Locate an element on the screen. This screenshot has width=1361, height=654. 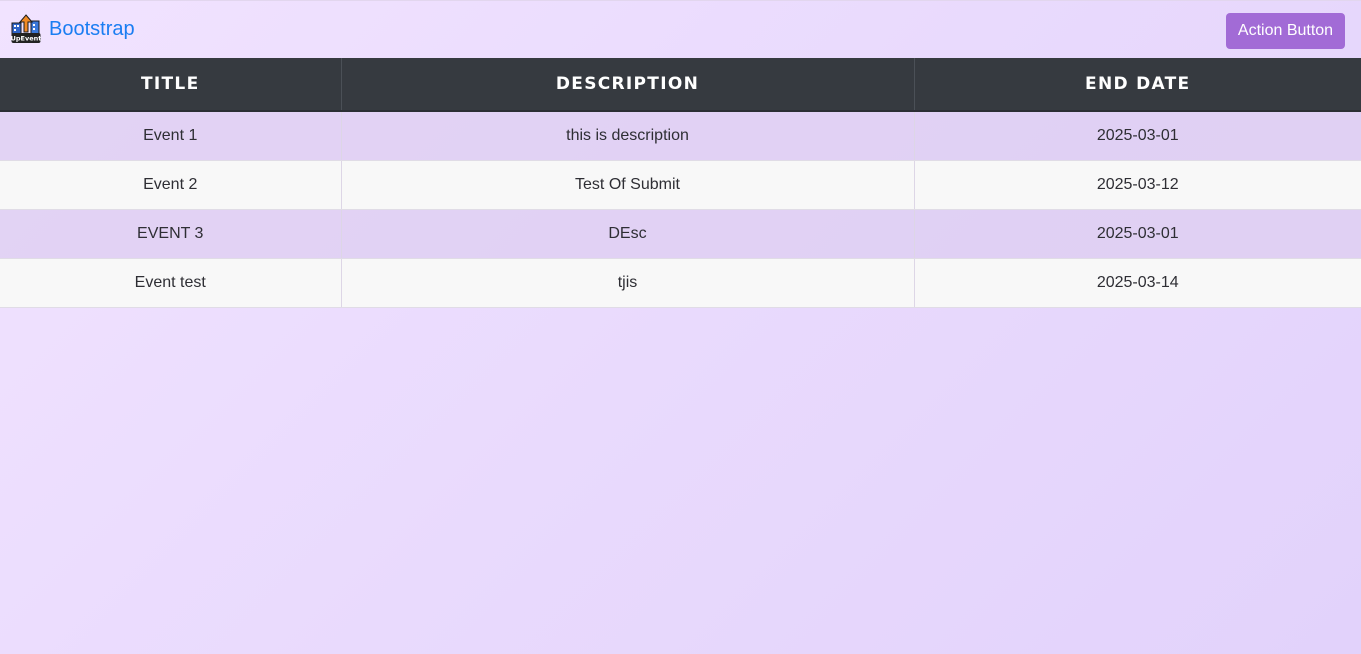
cell-title: EVENT 3 is located at coordinates (171, 234).